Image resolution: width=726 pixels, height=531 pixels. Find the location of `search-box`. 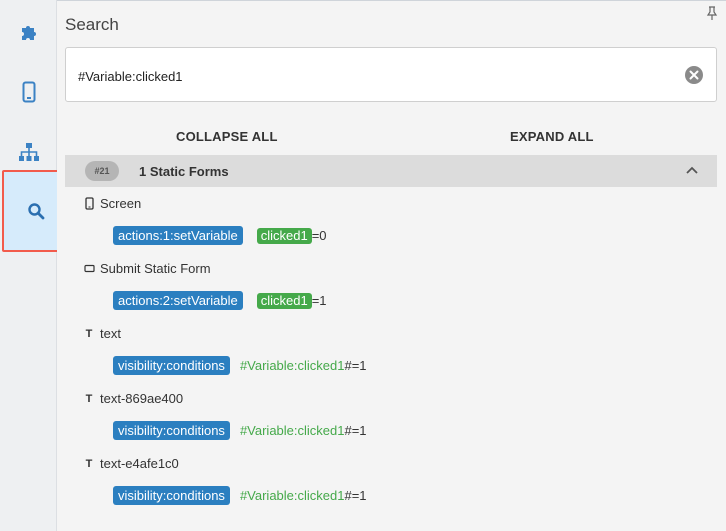

search-box is located at coordinates (391, 74).